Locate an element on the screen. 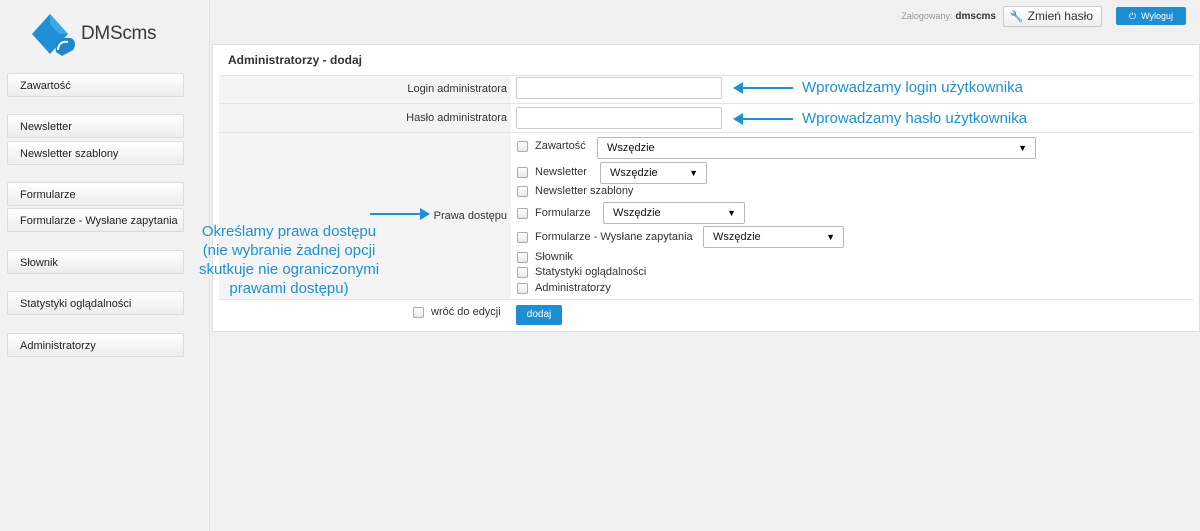 The image size is (1200, 531). sidebar-item-newsletter-szablony: Newsletter szablony is located at coordinates (95, 153).